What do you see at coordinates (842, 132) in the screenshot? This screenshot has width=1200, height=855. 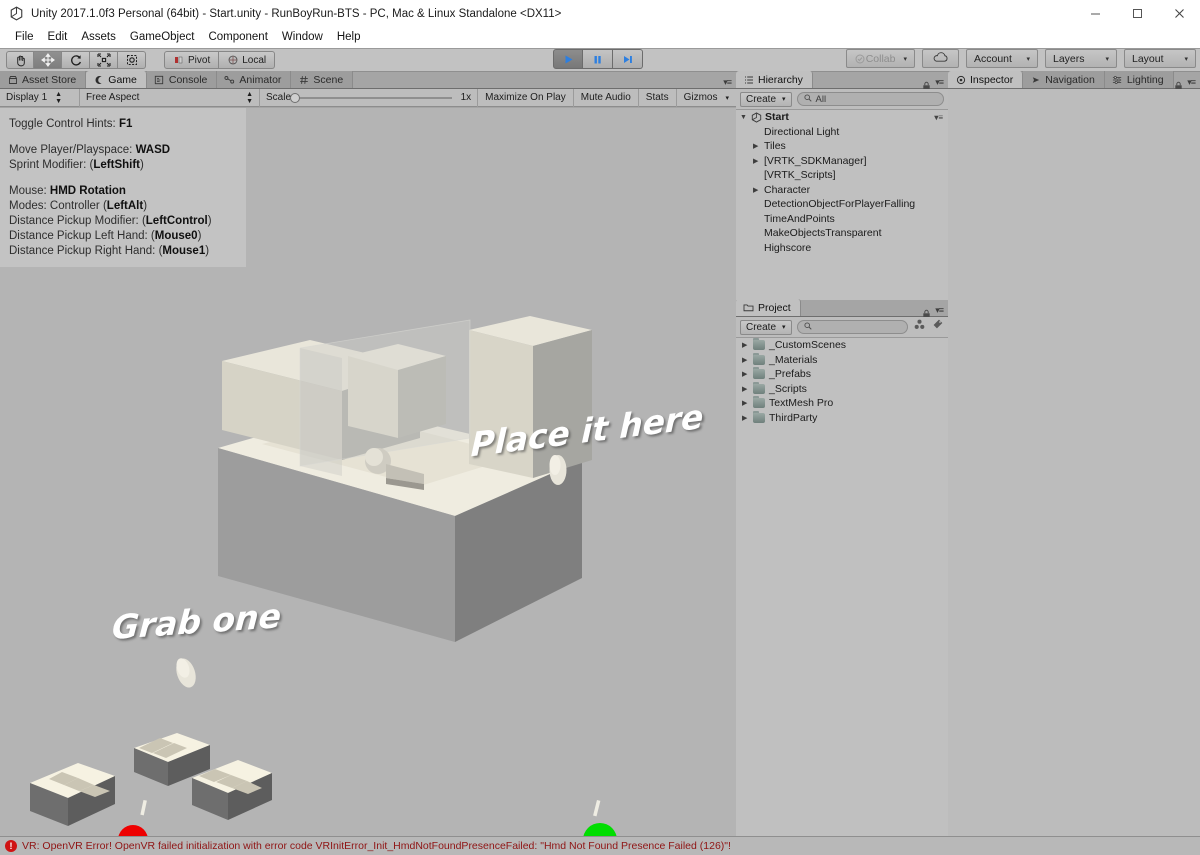 I see `hierarchy-item-directional-light: ▶ Directional Light` at bounding box center [842, 132].